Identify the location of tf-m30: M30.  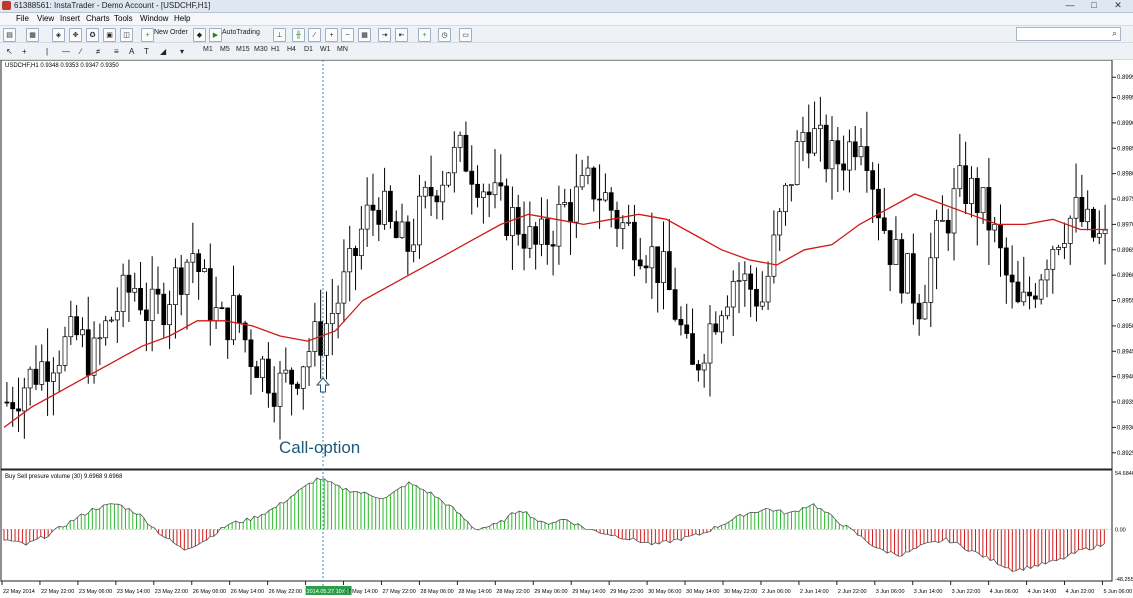
(261, 49).